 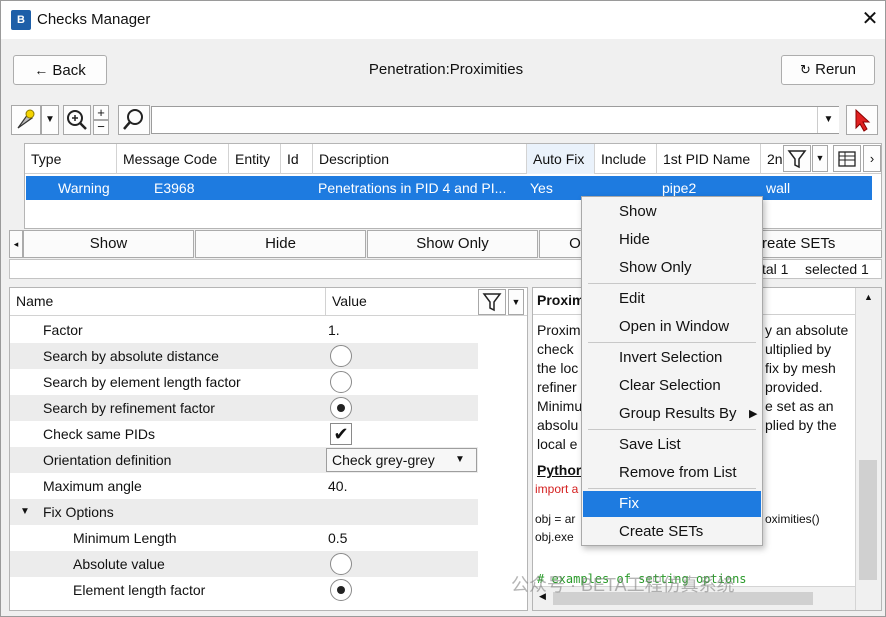 What do you see at coordinates (77, 120) in the screenshot?
I see `zoom-button` at bounding box center [77, 120].